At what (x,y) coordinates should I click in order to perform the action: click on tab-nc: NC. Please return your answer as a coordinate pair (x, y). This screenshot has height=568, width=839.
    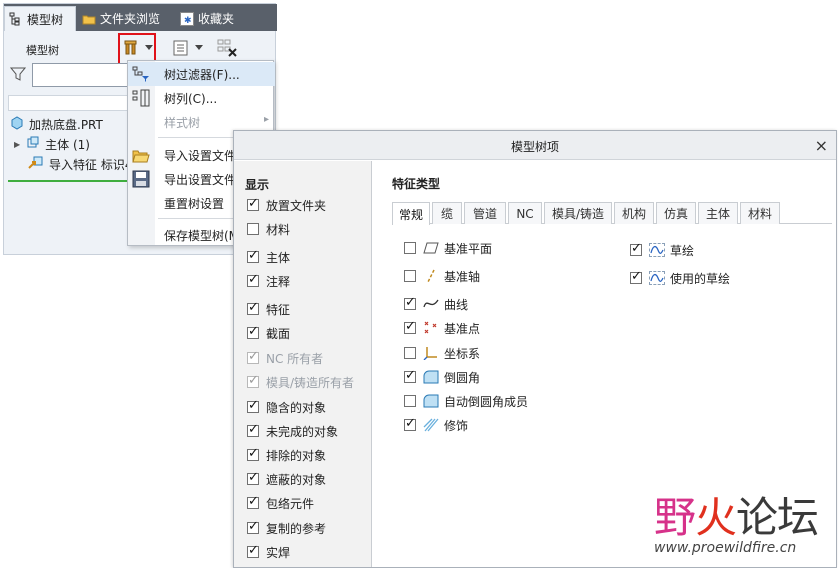
    Looking at the image, I should click on (525, 213).